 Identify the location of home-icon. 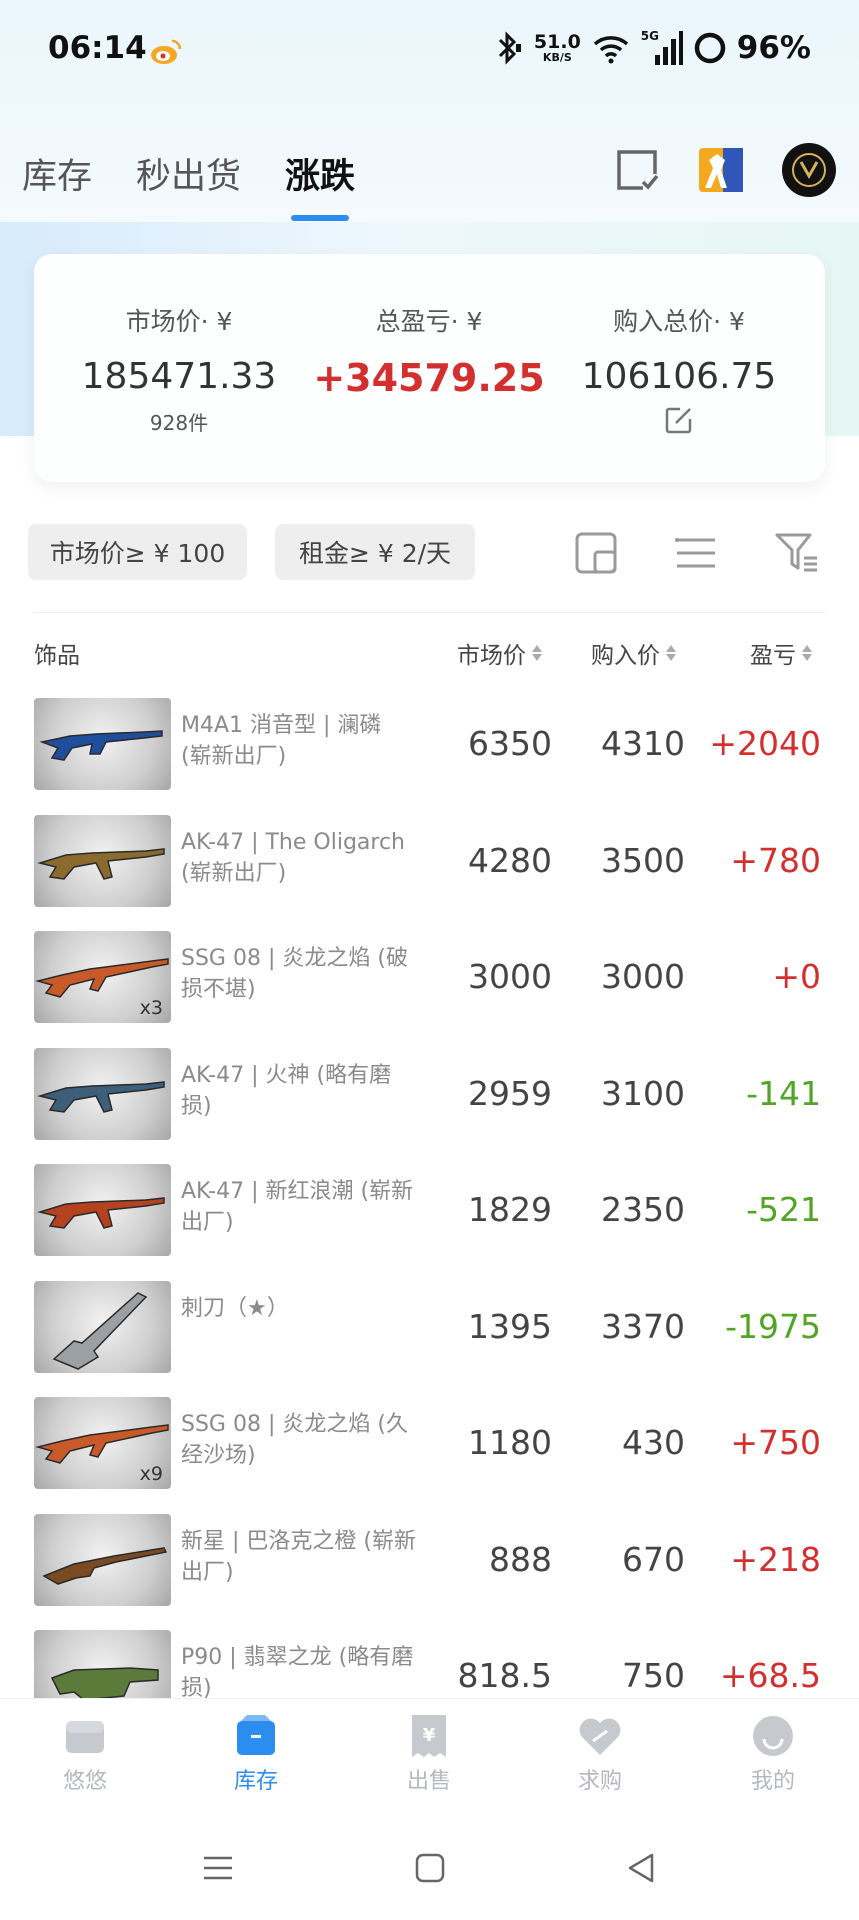
(430, 1868).